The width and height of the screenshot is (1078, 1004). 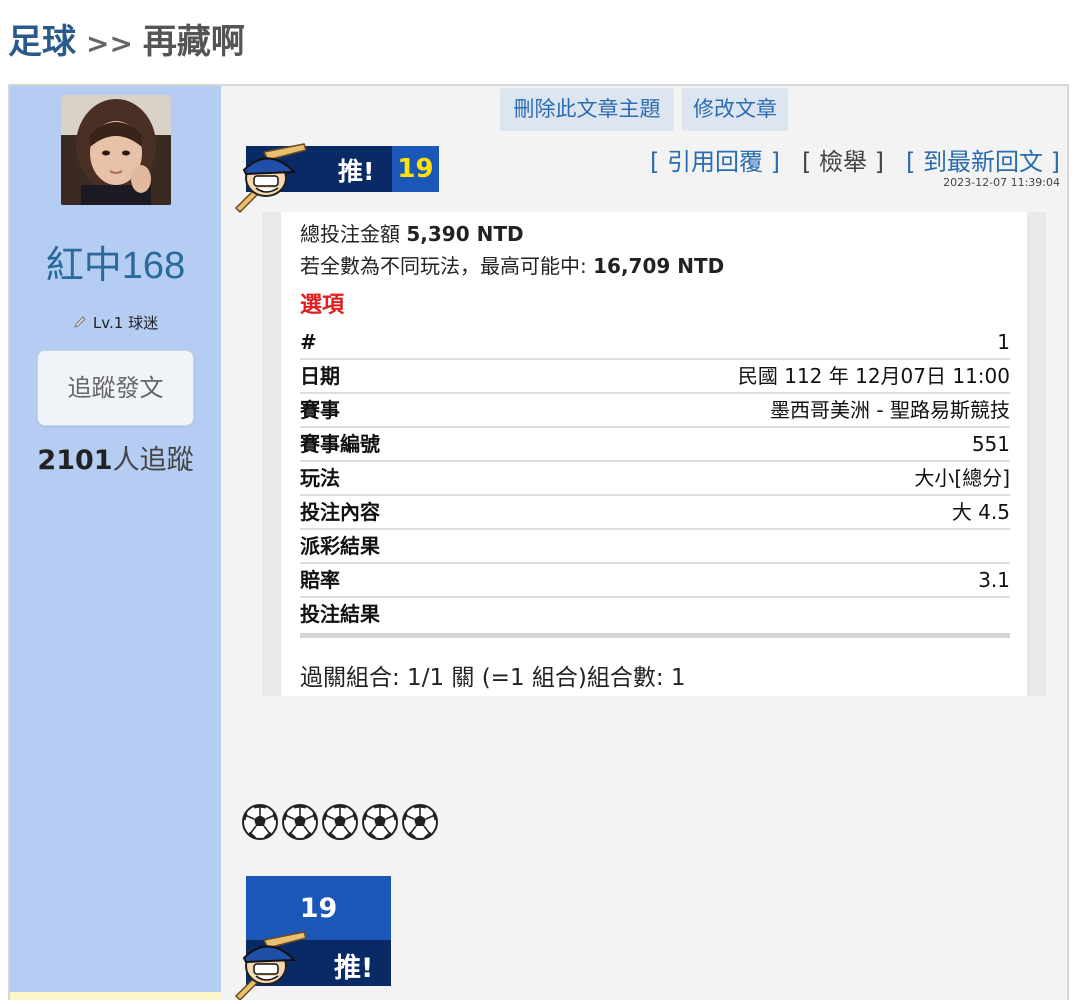 What do you see at coordinates (340, 512) in the screenshot?
I see `row-key: 投注內容` at bounding box center [340, 512].